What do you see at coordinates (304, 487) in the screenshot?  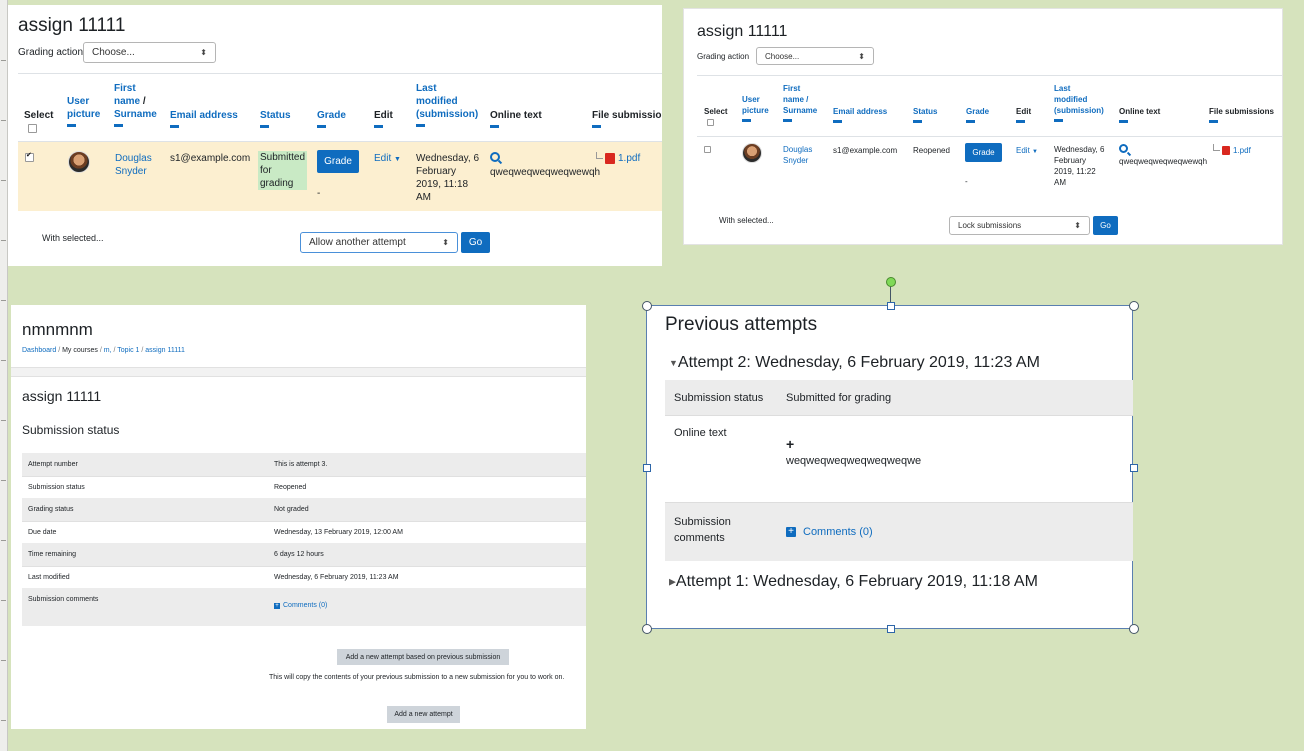 I see `status-row-submission: Submission status Reopened` at bounding box center [304, 487].